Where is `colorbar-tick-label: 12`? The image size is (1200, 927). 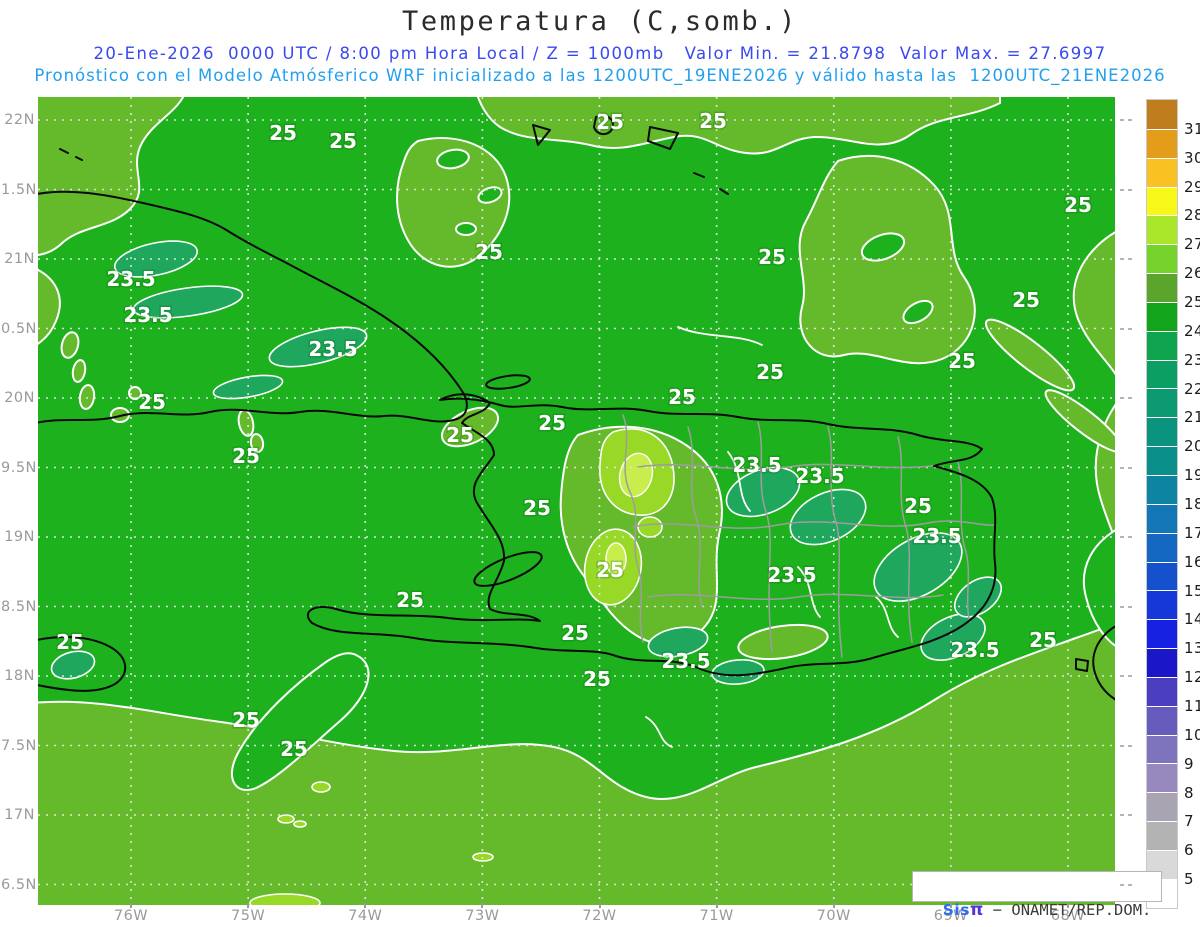
colorbar-tick-label: 12 is located at coordinates (1192, 677).